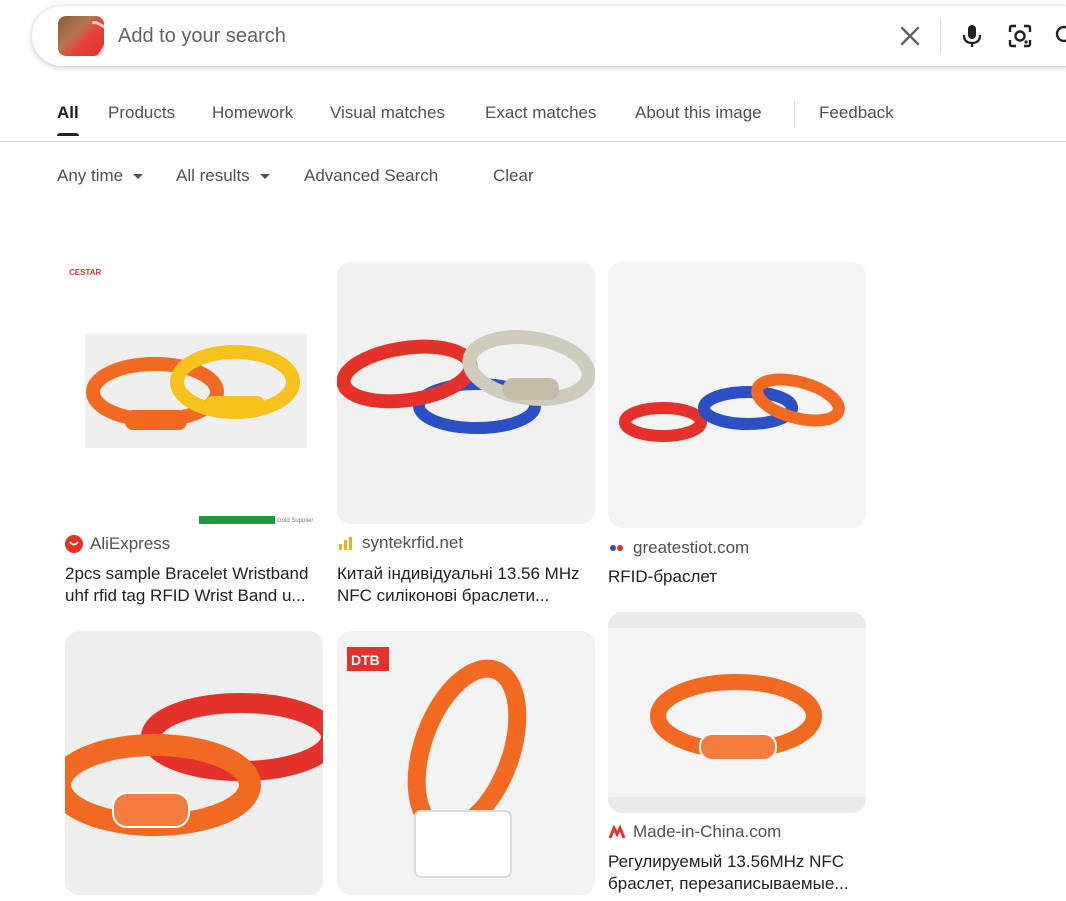  Describe the element at coordinates (617, 832) in the screenshot. I see `made-in-china-icon` at that location.